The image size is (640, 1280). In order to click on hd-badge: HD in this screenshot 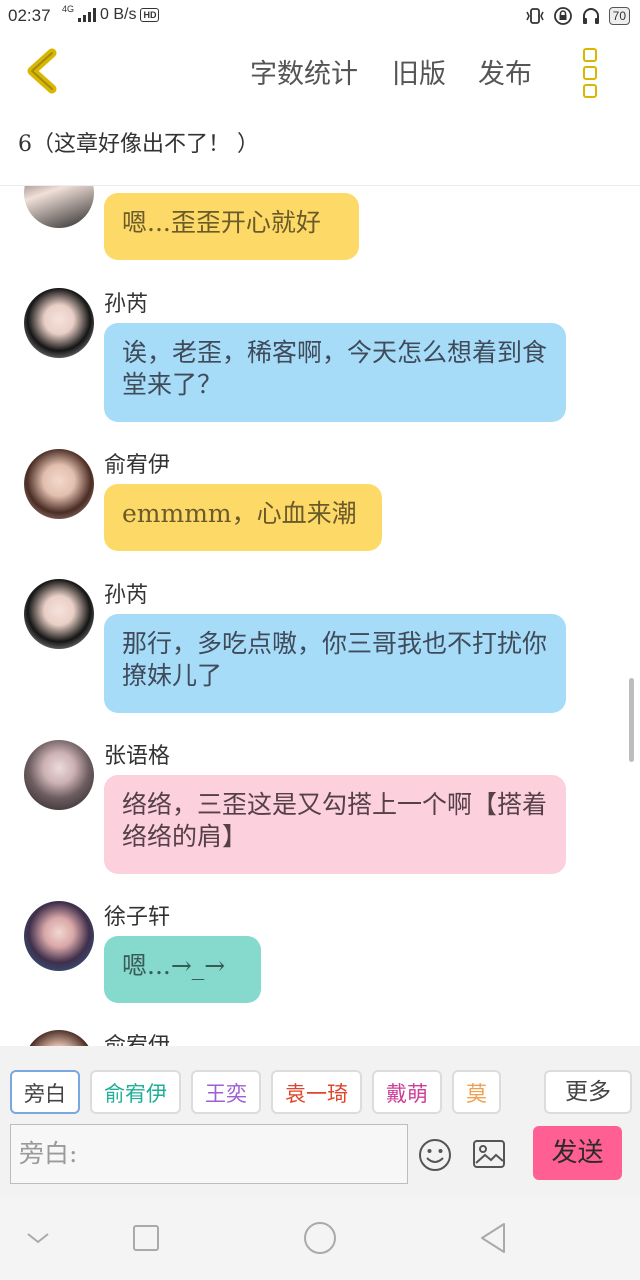, I will do `click(150, 15)`.